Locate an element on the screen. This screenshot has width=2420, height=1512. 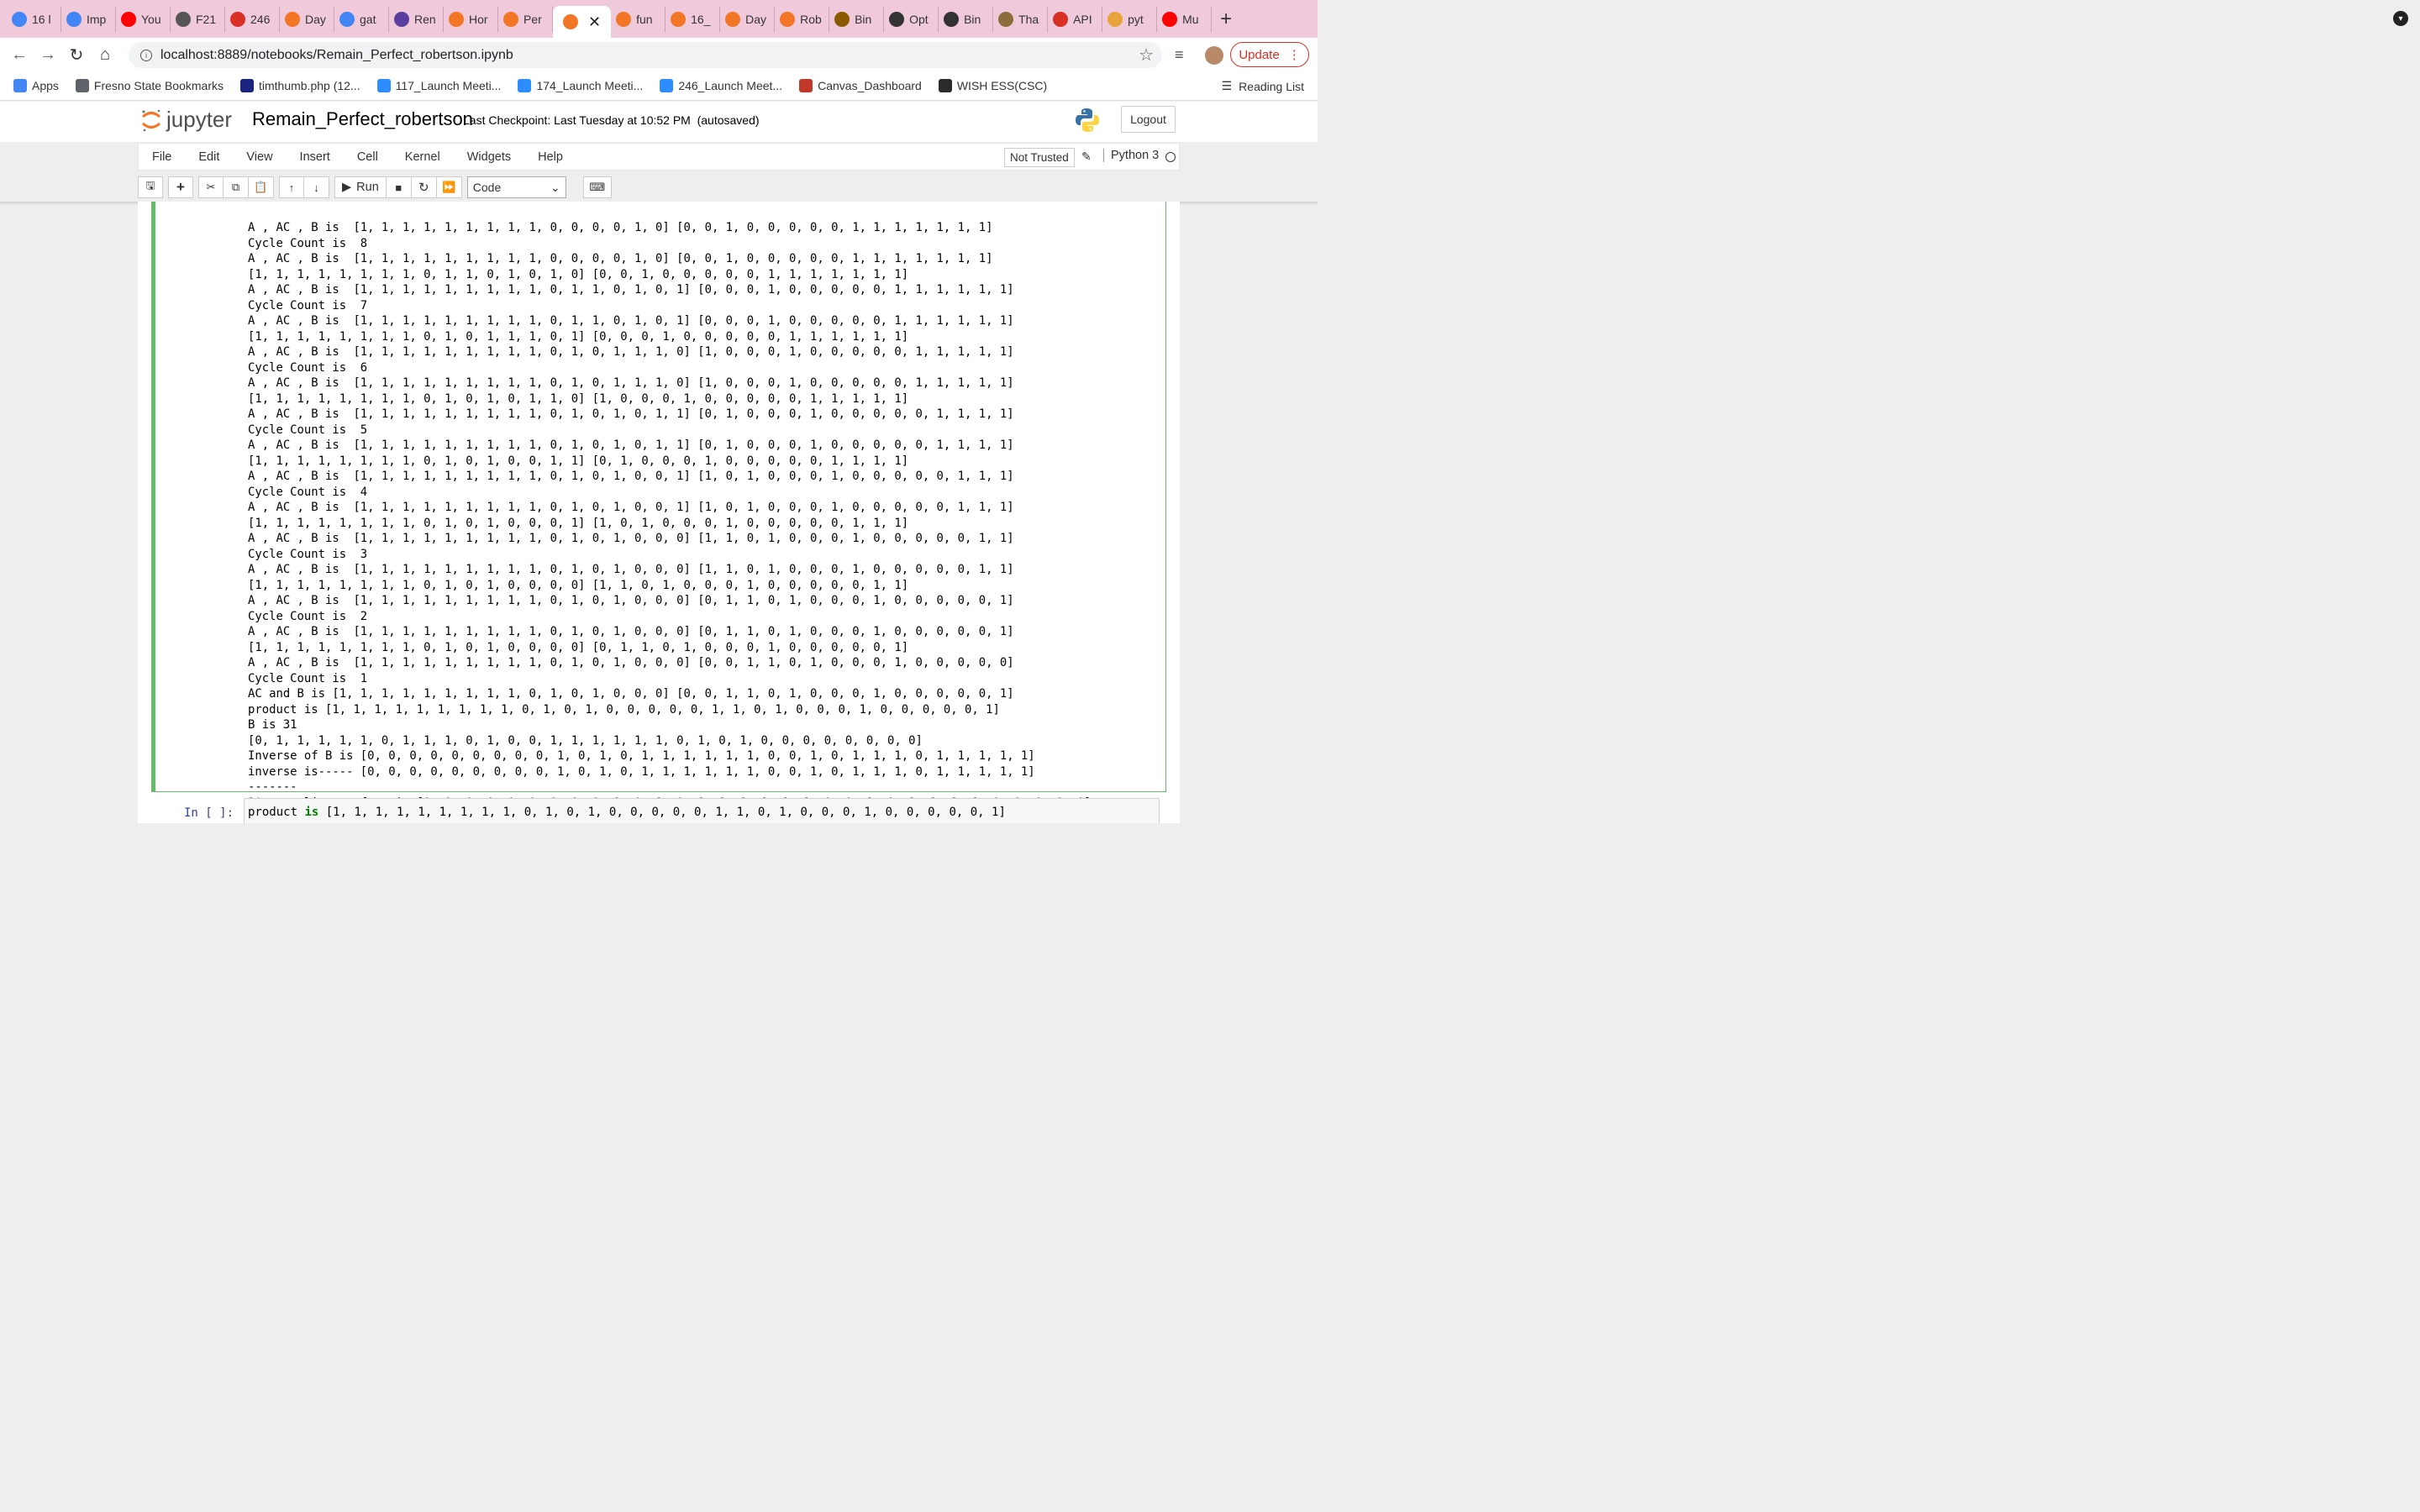
bookmark-item: Fresno State Bookmarks is located at coordinates (149, 85).